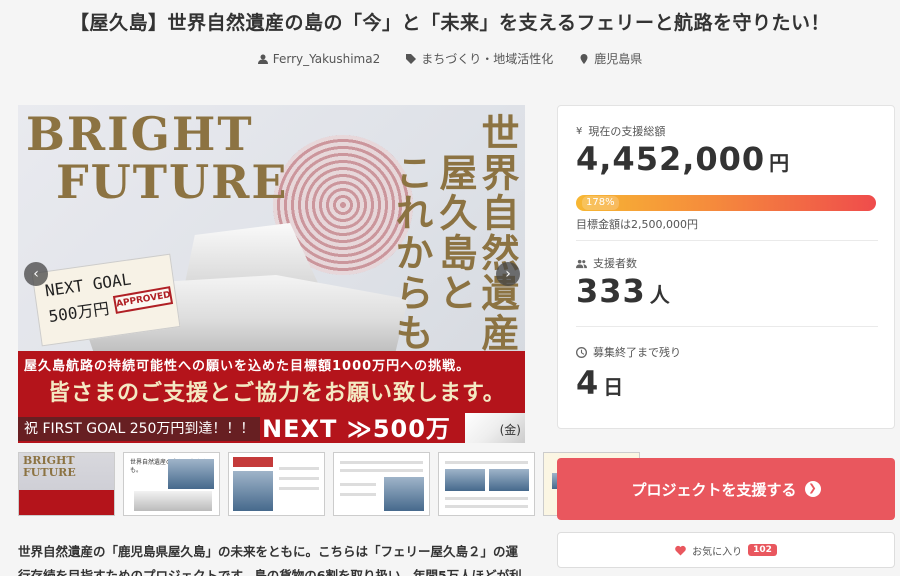 The width and height of the screenshot is (900, 576). I want to click on location-link: 鹿児島県, so click(610, 58).